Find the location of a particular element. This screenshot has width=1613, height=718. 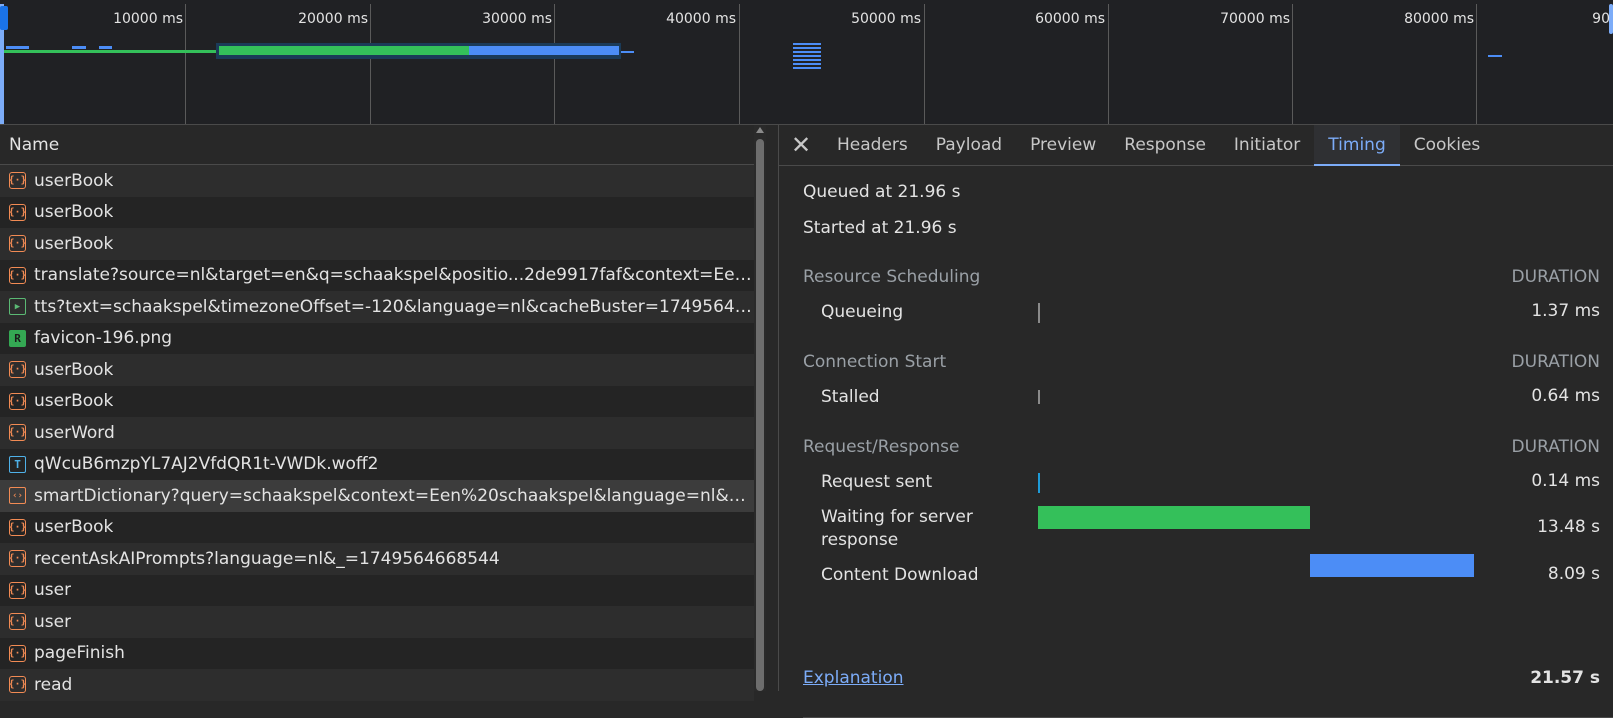

tick-label: 50000 ms is located at coordinates (886, 19).